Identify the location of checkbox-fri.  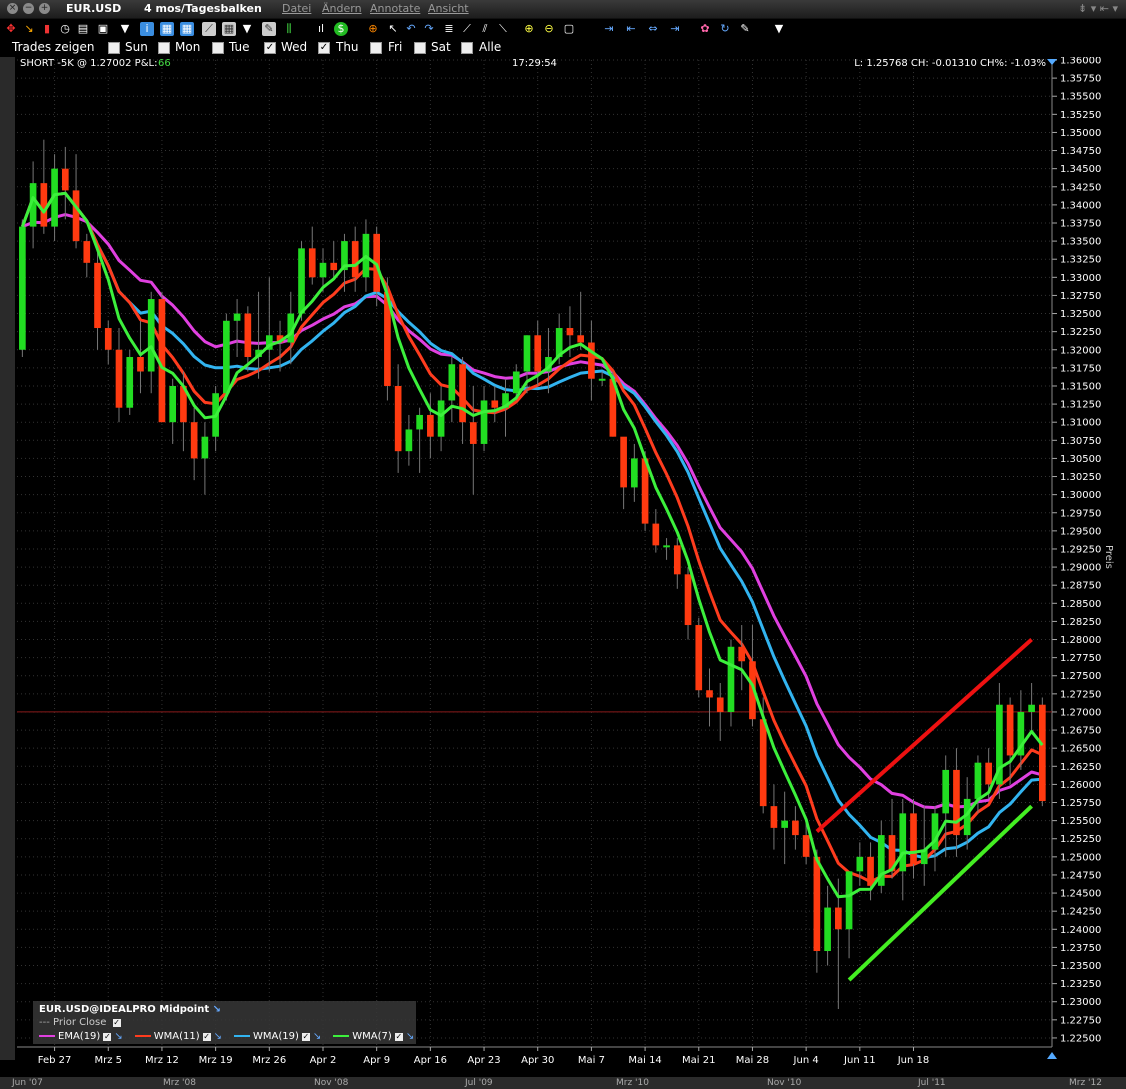
(376, 48).